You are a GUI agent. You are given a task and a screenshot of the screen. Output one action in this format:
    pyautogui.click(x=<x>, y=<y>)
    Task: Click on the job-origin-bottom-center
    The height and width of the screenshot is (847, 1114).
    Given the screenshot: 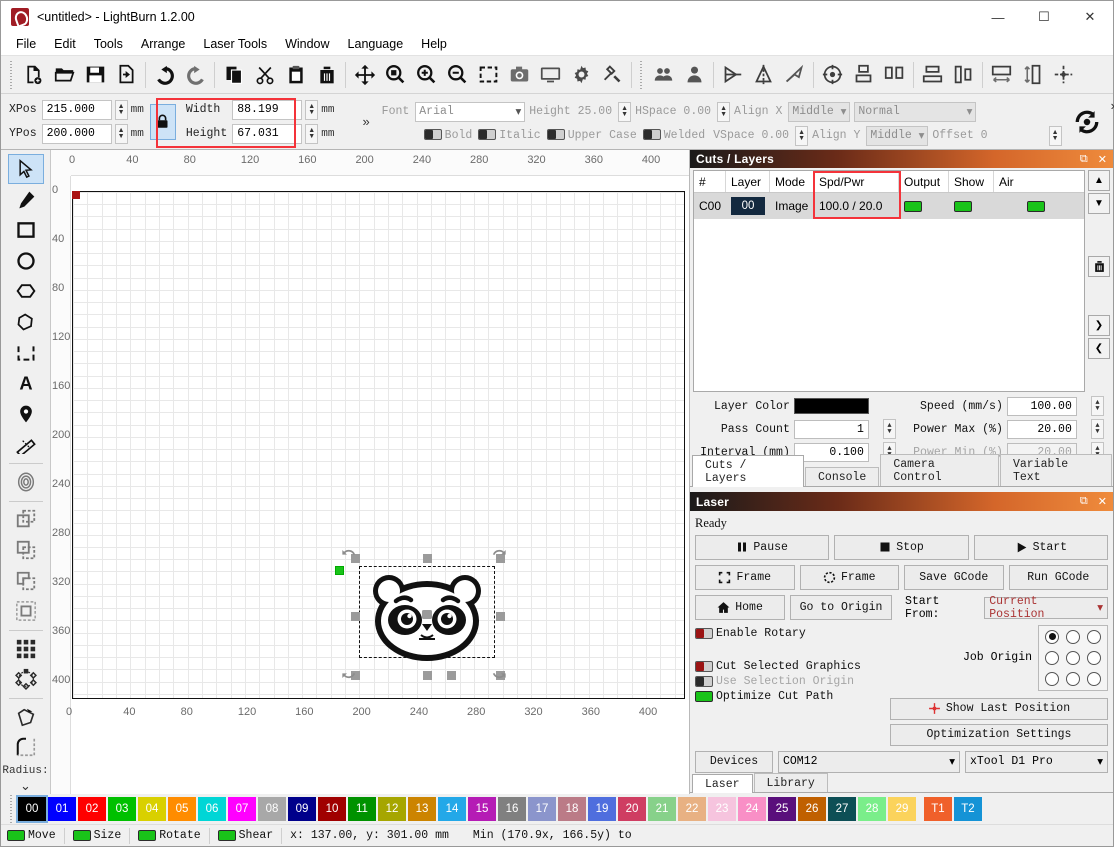 What is the action you would take?
    pyautogui.click(x=1073, y=678)
    